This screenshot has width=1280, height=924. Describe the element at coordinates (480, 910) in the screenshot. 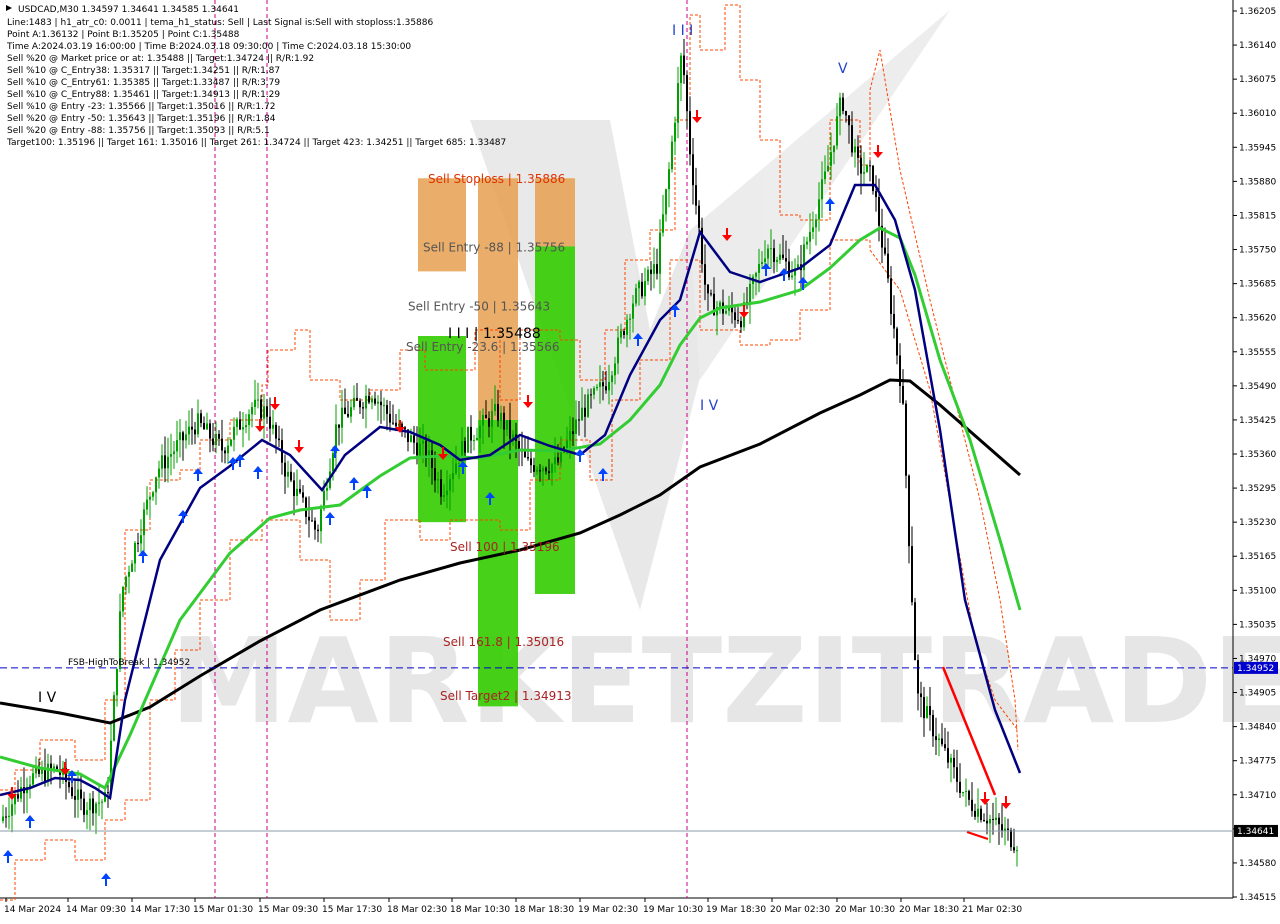

I see `x-tick-label-7: 18 Mar 10:30` at that location.